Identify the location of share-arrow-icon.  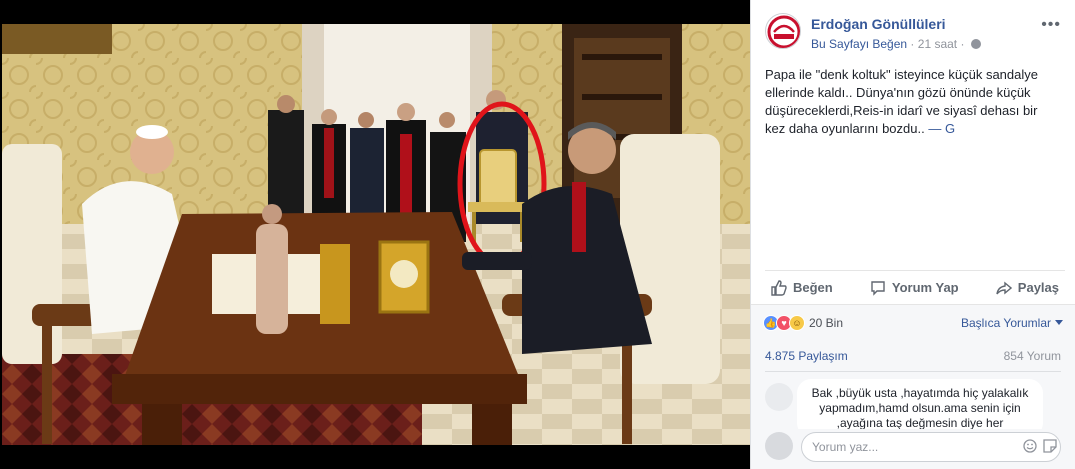
(1004, 287).